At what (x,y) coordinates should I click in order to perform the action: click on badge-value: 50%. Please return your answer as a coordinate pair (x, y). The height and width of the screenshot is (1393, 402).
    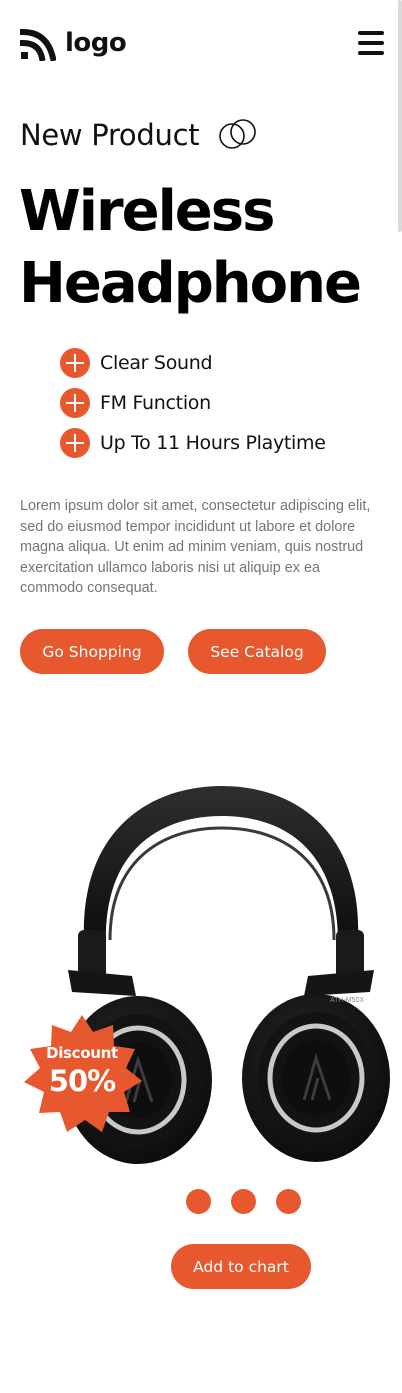
    Looking at the image, I should click on (82, 1081).